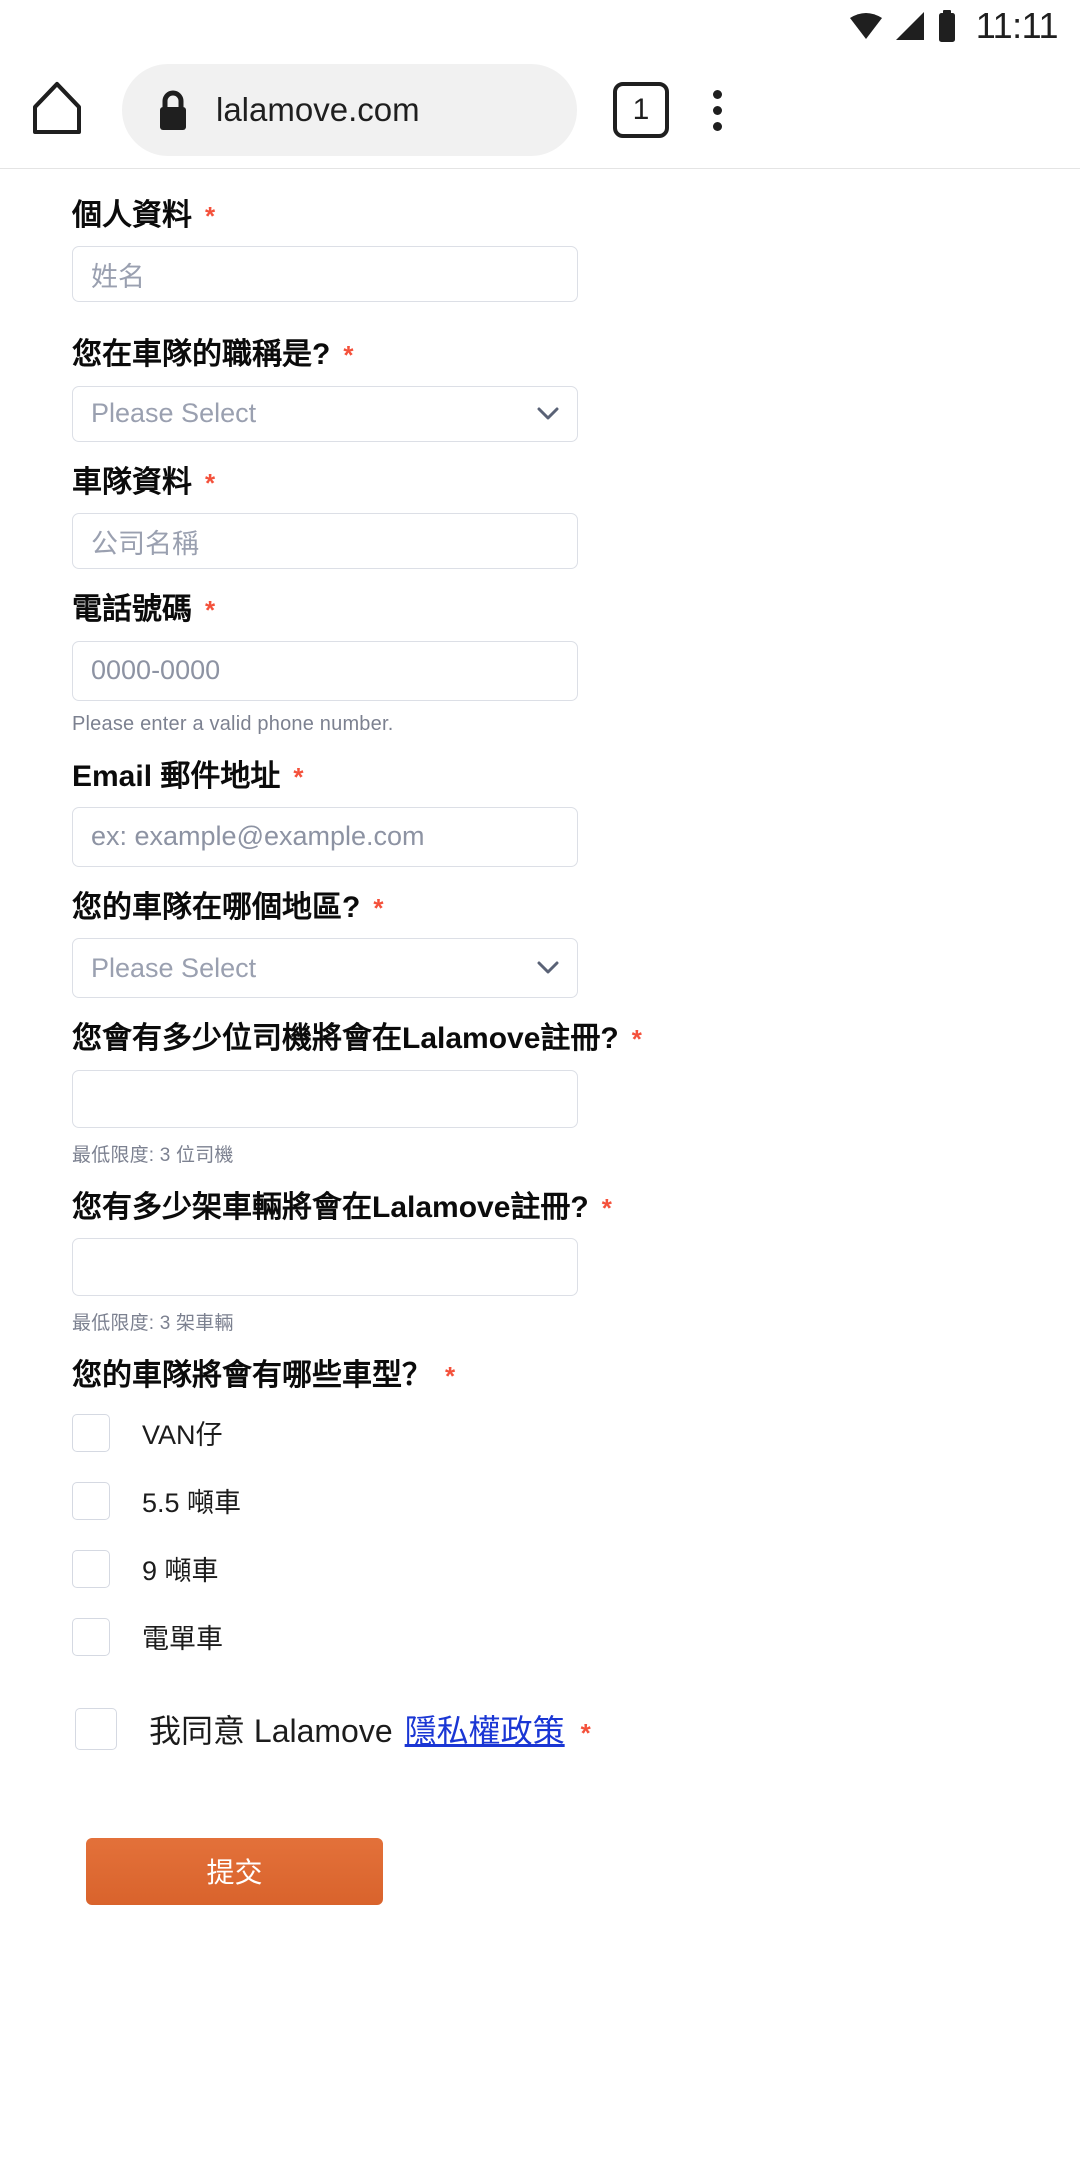 The width and height of the screenshot is (1080, 2160). I want to click on status-bar: 11:11, so click(540, 26).